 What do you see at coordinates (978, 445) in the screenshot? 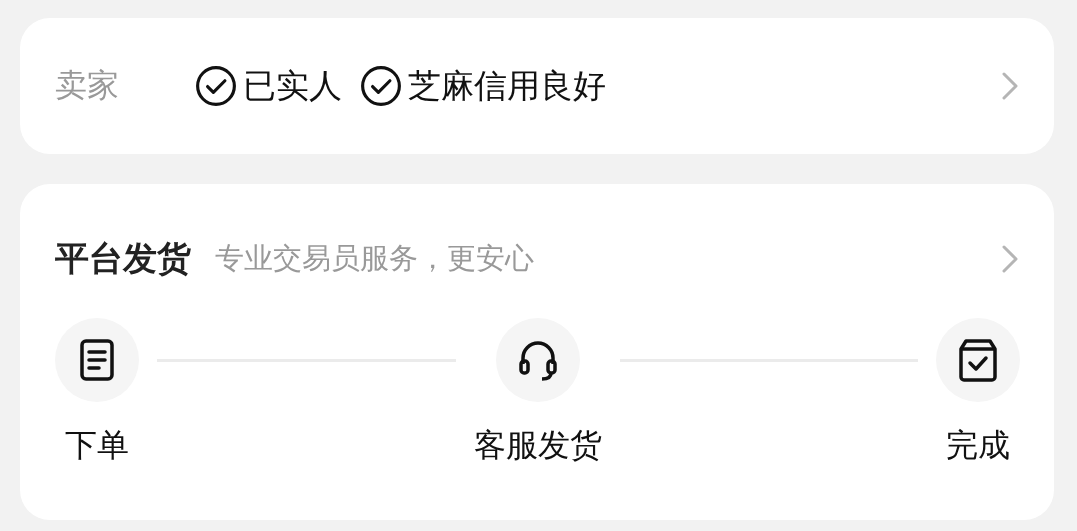
I see `step-label: 完成` at bounding box center [978, 445].